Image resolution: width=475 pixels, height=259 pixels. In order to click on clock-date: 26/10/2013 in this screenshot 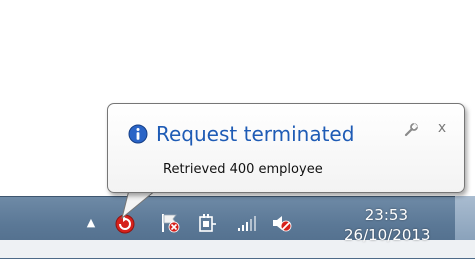, I will do `click(387, 235)`.